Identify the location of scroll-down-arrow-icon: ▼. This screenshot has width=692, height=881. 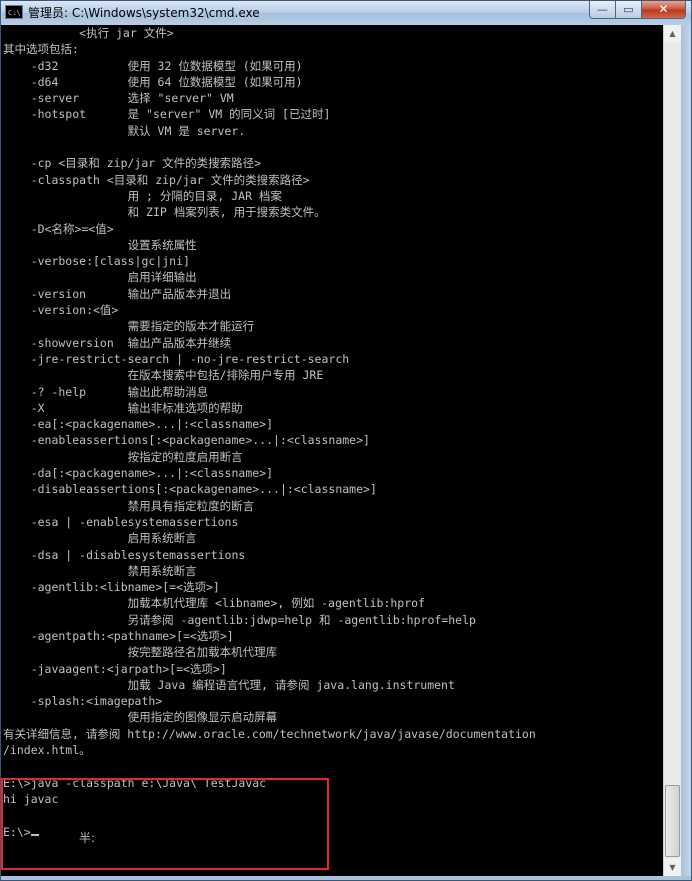
(672, 867).